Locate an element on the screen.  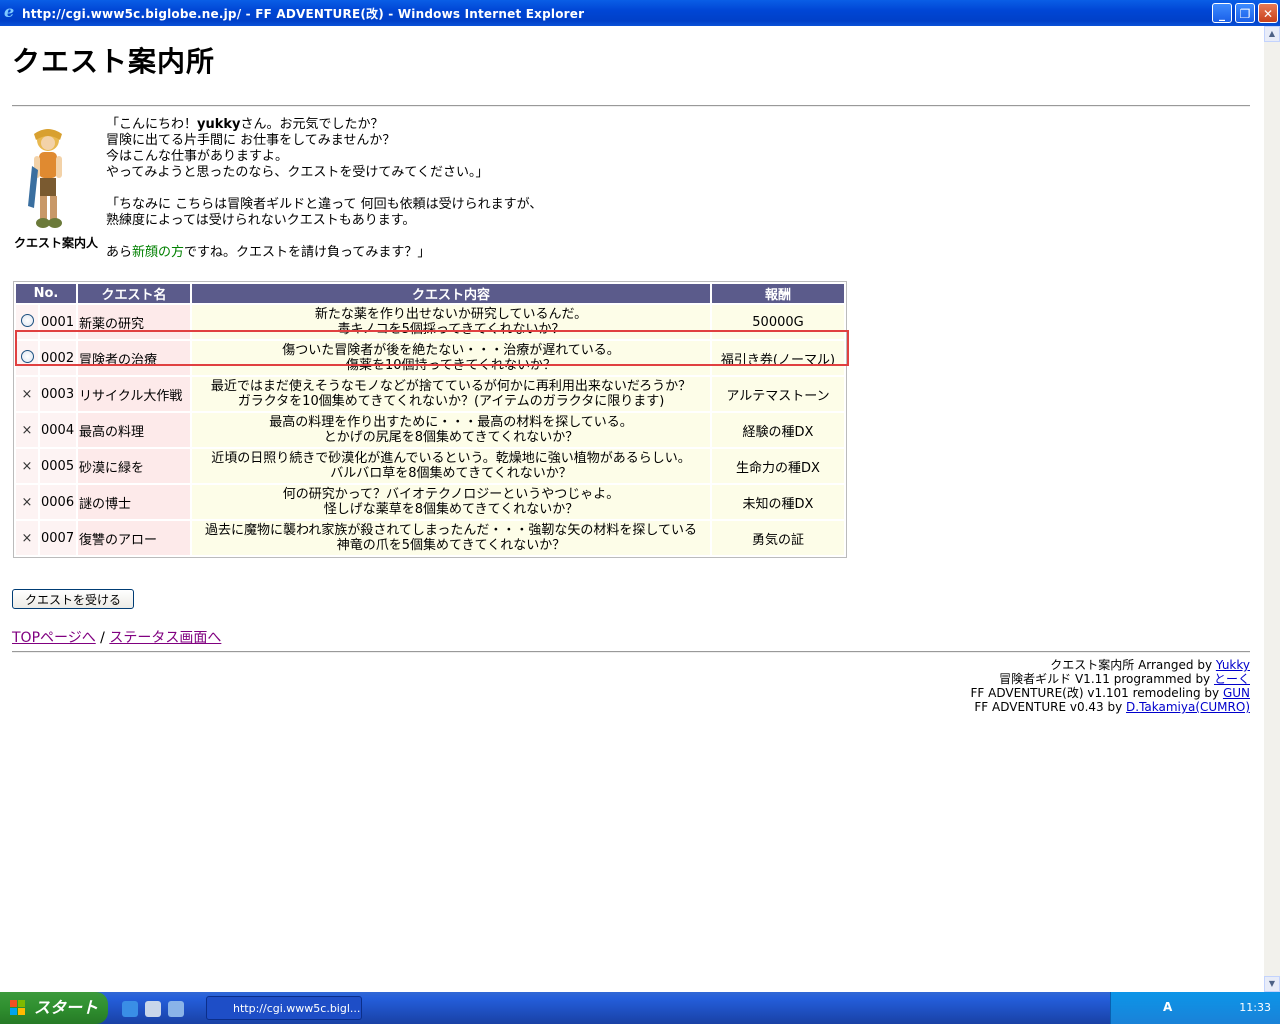
ime-indicator: A is located at coordinates (1167, 1007).